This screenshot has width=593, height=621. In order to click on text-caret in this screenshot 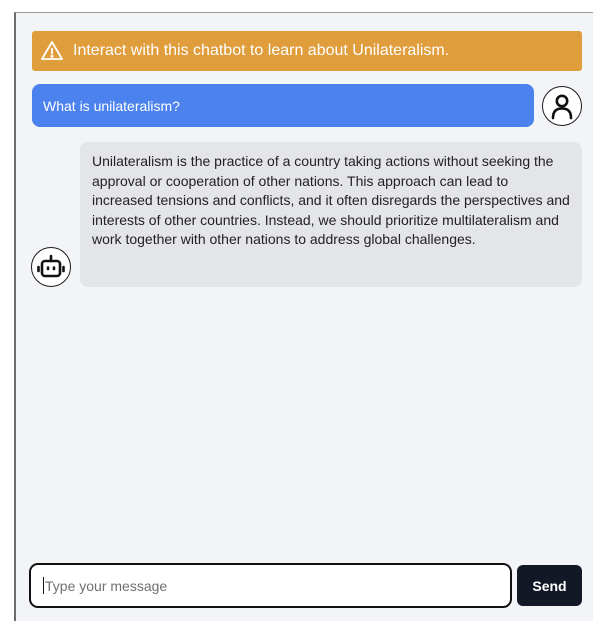, I will do `click(43, 585)`.